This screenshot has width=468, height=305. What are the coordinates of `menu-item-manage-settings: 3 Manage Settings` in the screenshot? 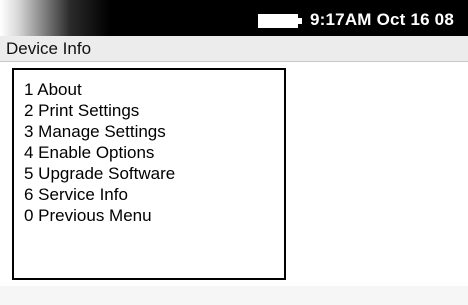 It's located at (99, 131).